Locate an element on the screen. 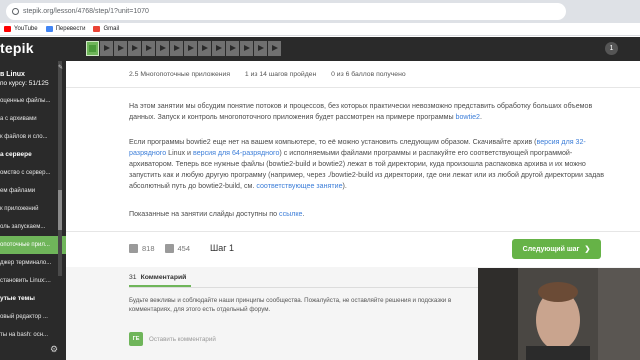  step-6-button is located at coordinates (162, 48).